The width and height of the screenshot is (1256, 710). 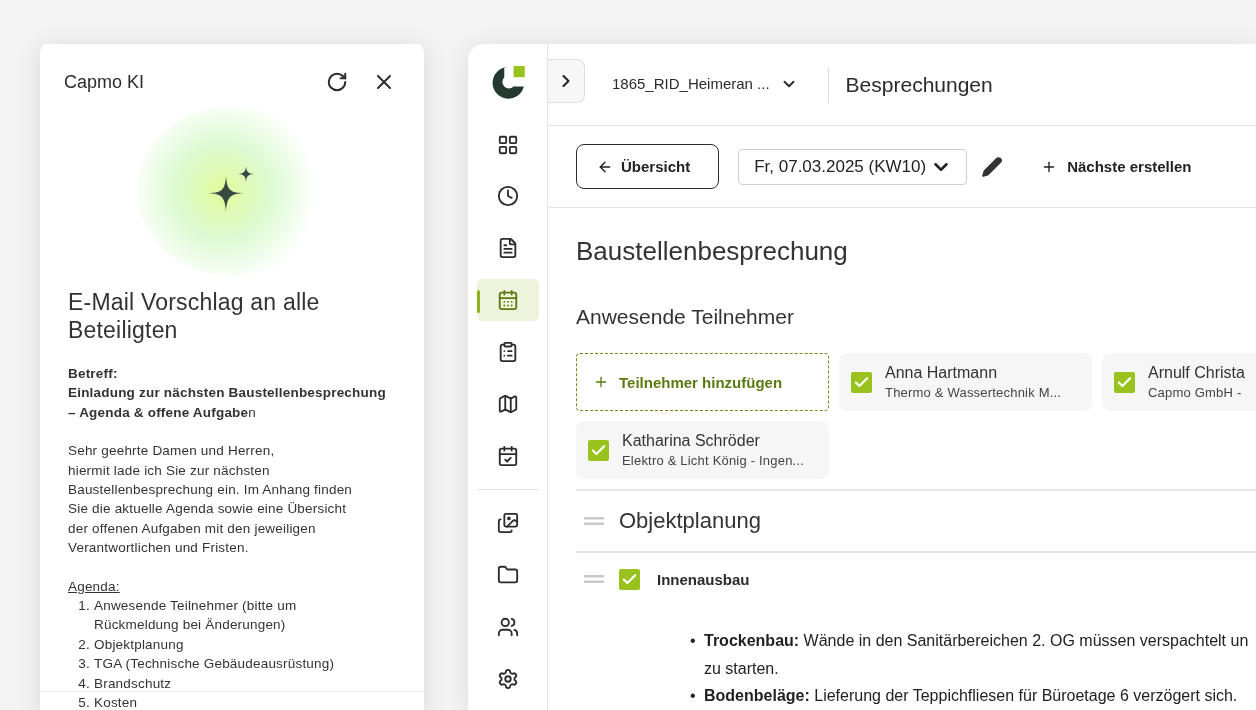 What do you see at coordinates (194, 316) in the screenshot?
I see `suggestion-heading: E-Mail Vorschlag an alle Beteiligten` at bounding box center [194, 316].